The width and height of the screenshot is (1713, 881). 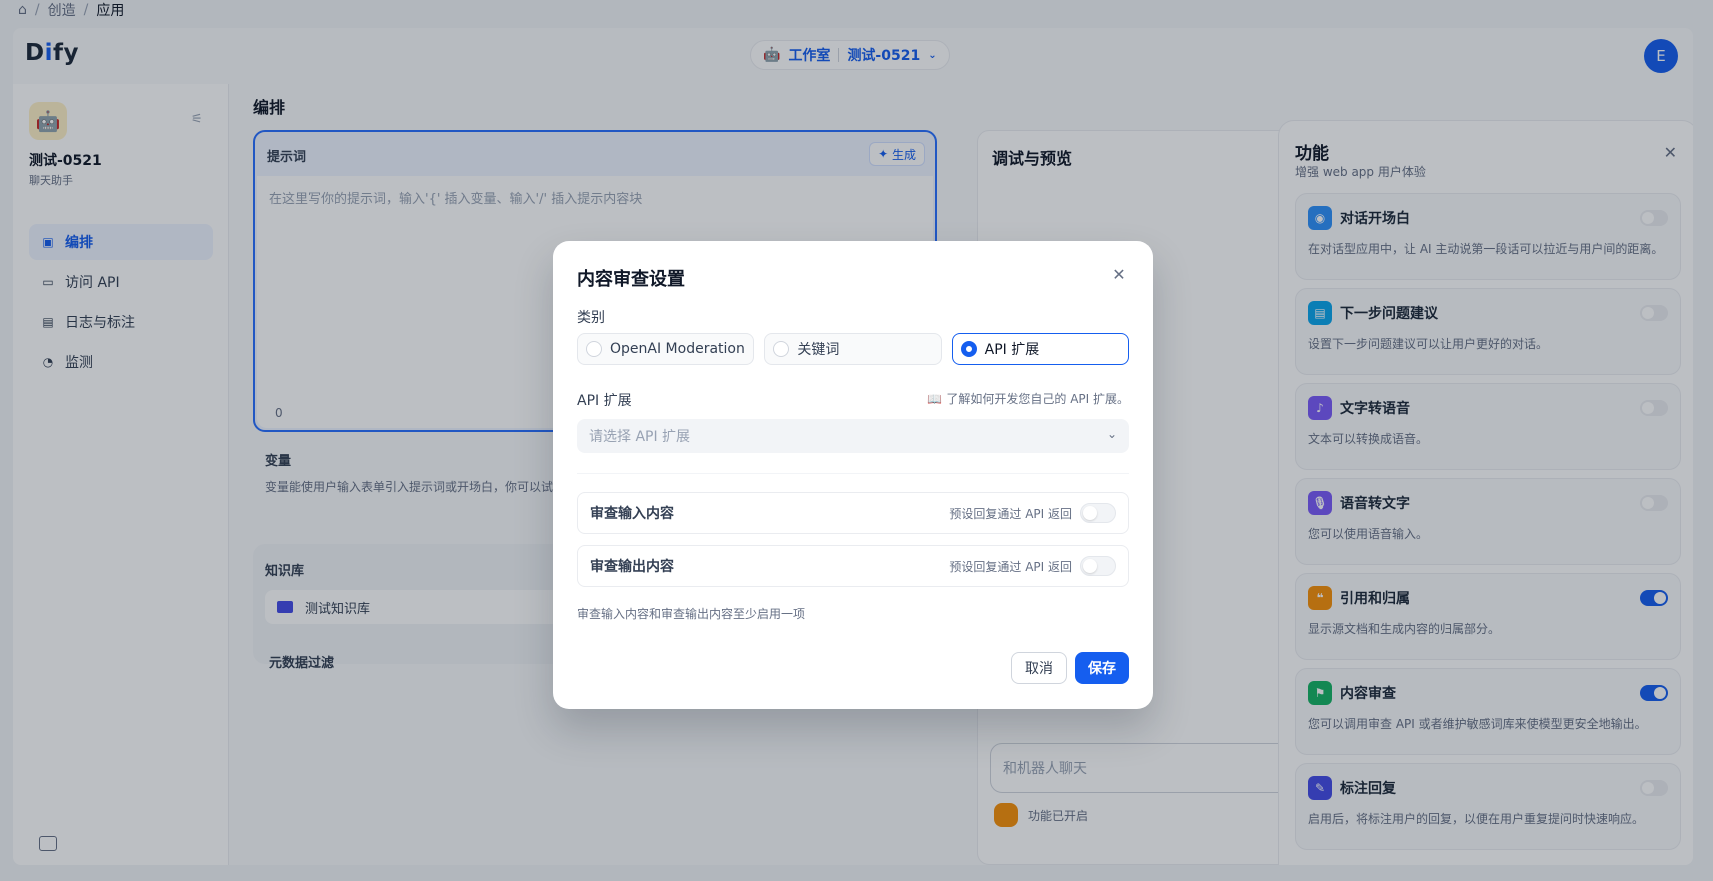 I want to click on save-button: 保存, so click(x=1102, y=668).